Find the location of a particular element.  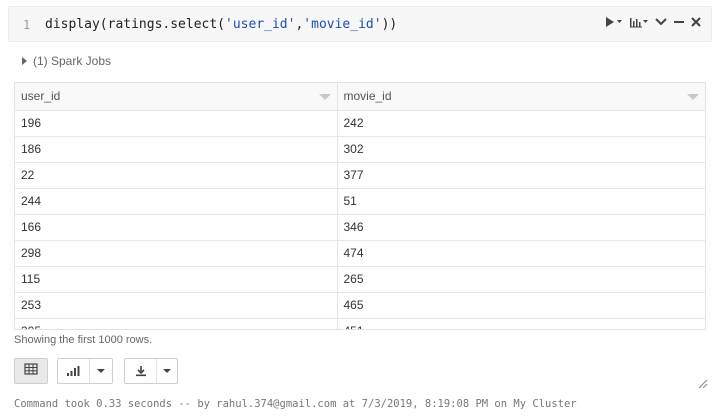

code-suffix: )) is located at coordinates (389, 24).